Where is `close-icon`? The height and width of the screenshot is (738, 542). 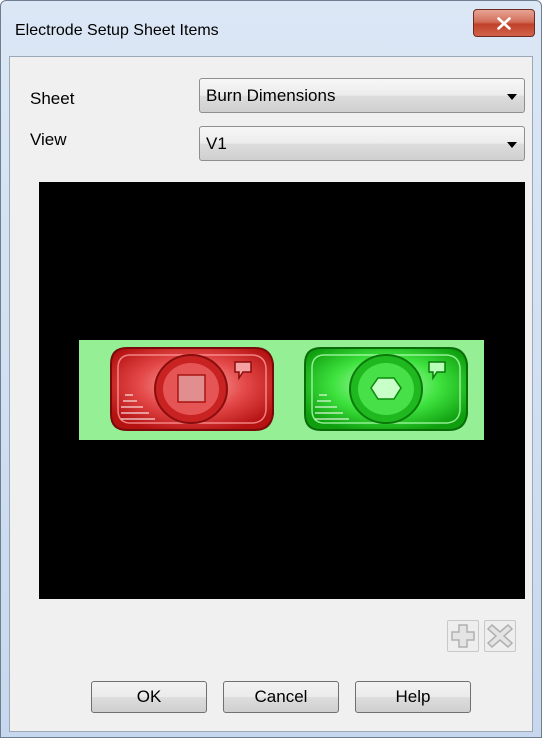
close-icon is located at coordinates (504, 23).